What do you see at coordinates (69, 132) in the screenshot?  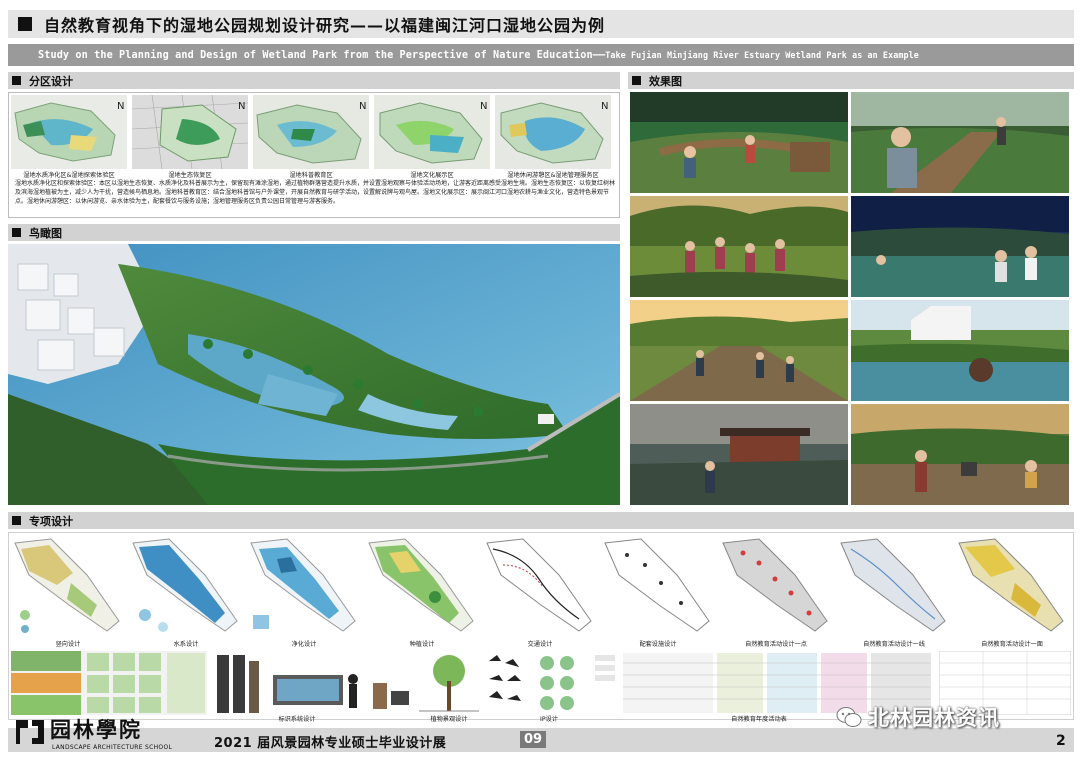 I see `zone-map-1: N` at bounding box center [69, 132].